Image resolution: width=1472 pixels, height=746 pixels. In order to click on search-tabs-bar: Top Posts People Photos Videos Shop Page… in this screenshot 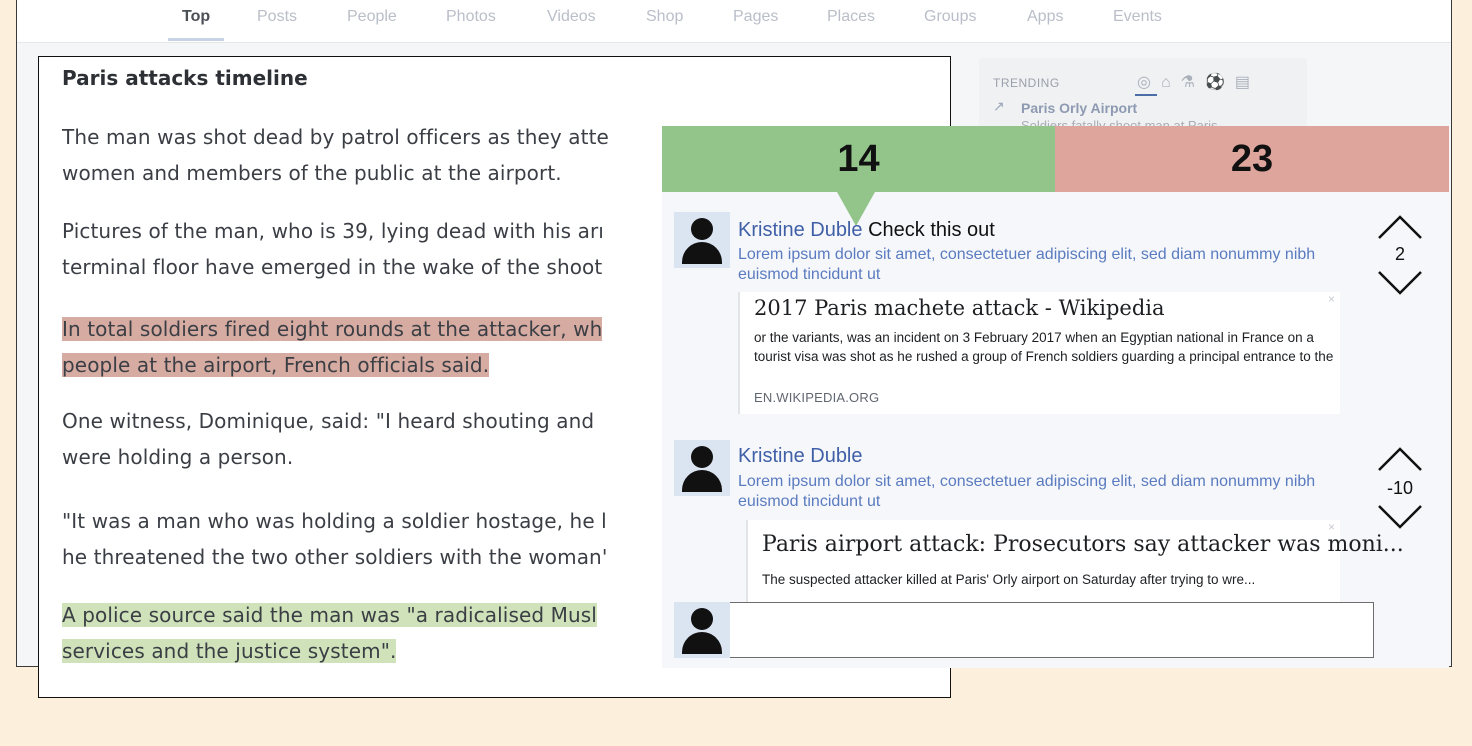, I will do `click(734, 21)`.